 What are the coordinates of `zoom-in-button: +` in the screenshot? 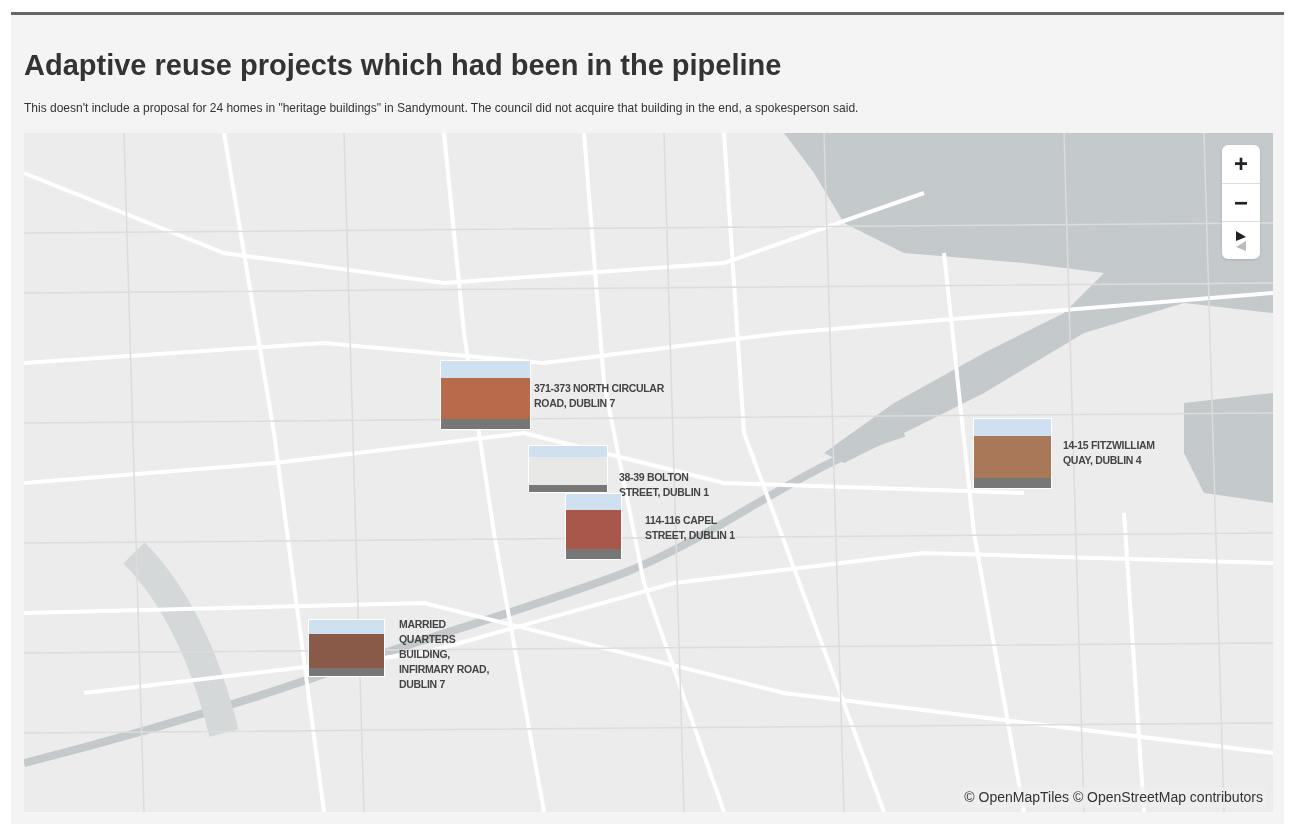 It's located at (1241, 164).